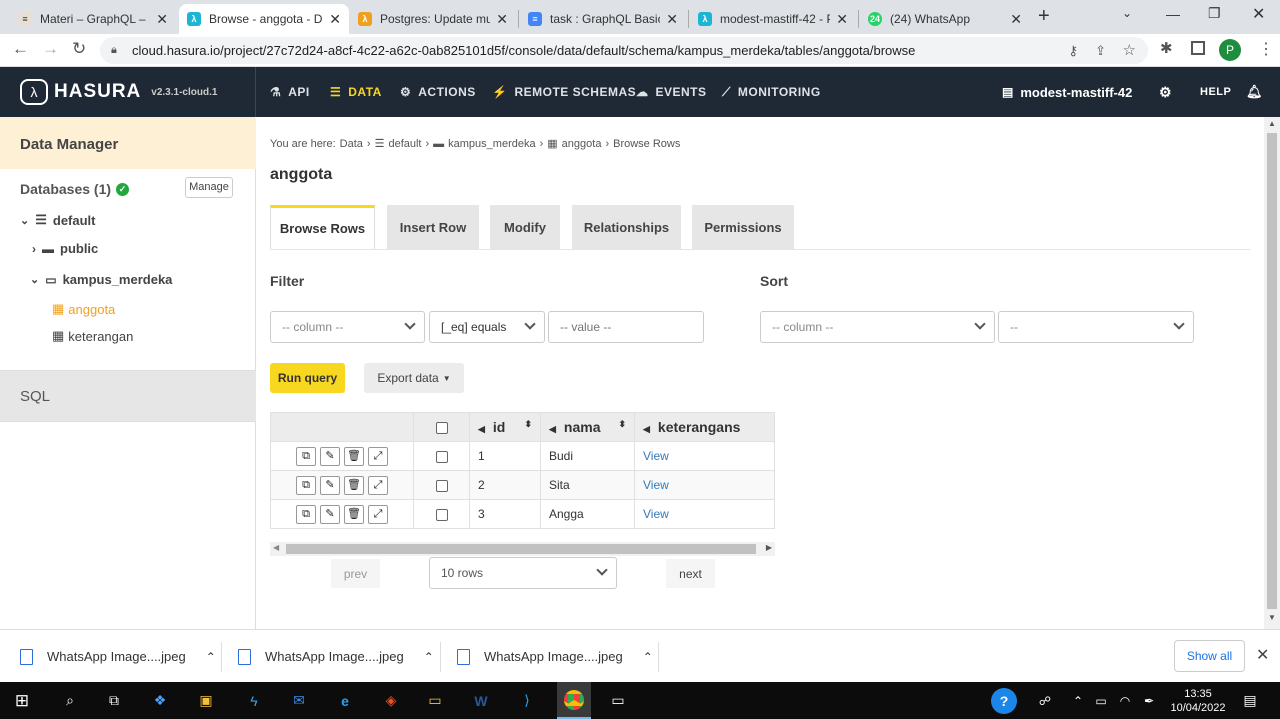 Image resolution: width=1280 pixels, height=719 pixels. What do you see at coordinates (491, 144) in the screenshot?
I see `breadcrumb-schema: kampus_merdeka` at bounding box center [491, 144].